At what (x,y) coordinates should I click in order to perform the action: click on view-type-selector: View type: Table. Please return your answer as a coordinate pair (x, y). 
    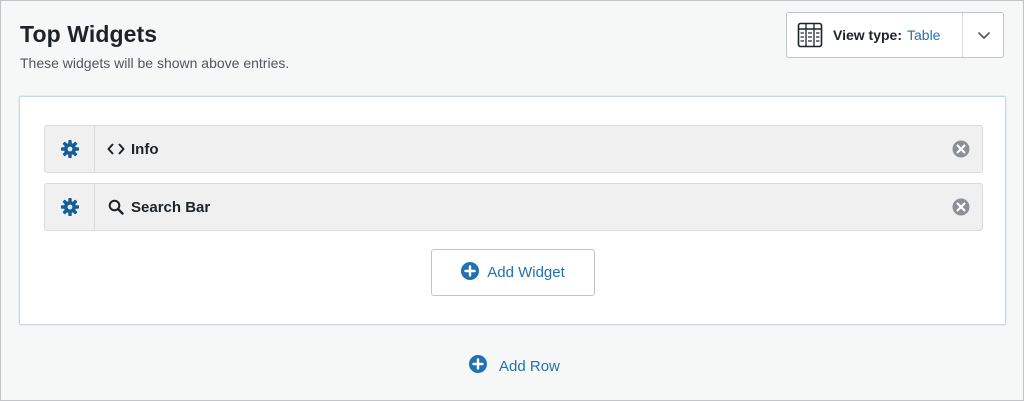
    Looking at the image, I should click on (895, 35).